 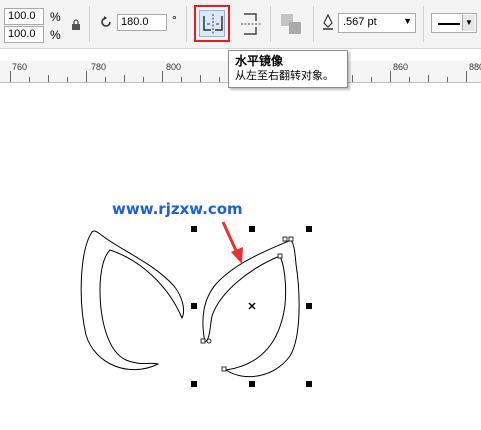 I want to click on left-leaf-shape, so click(x=132, y=300).